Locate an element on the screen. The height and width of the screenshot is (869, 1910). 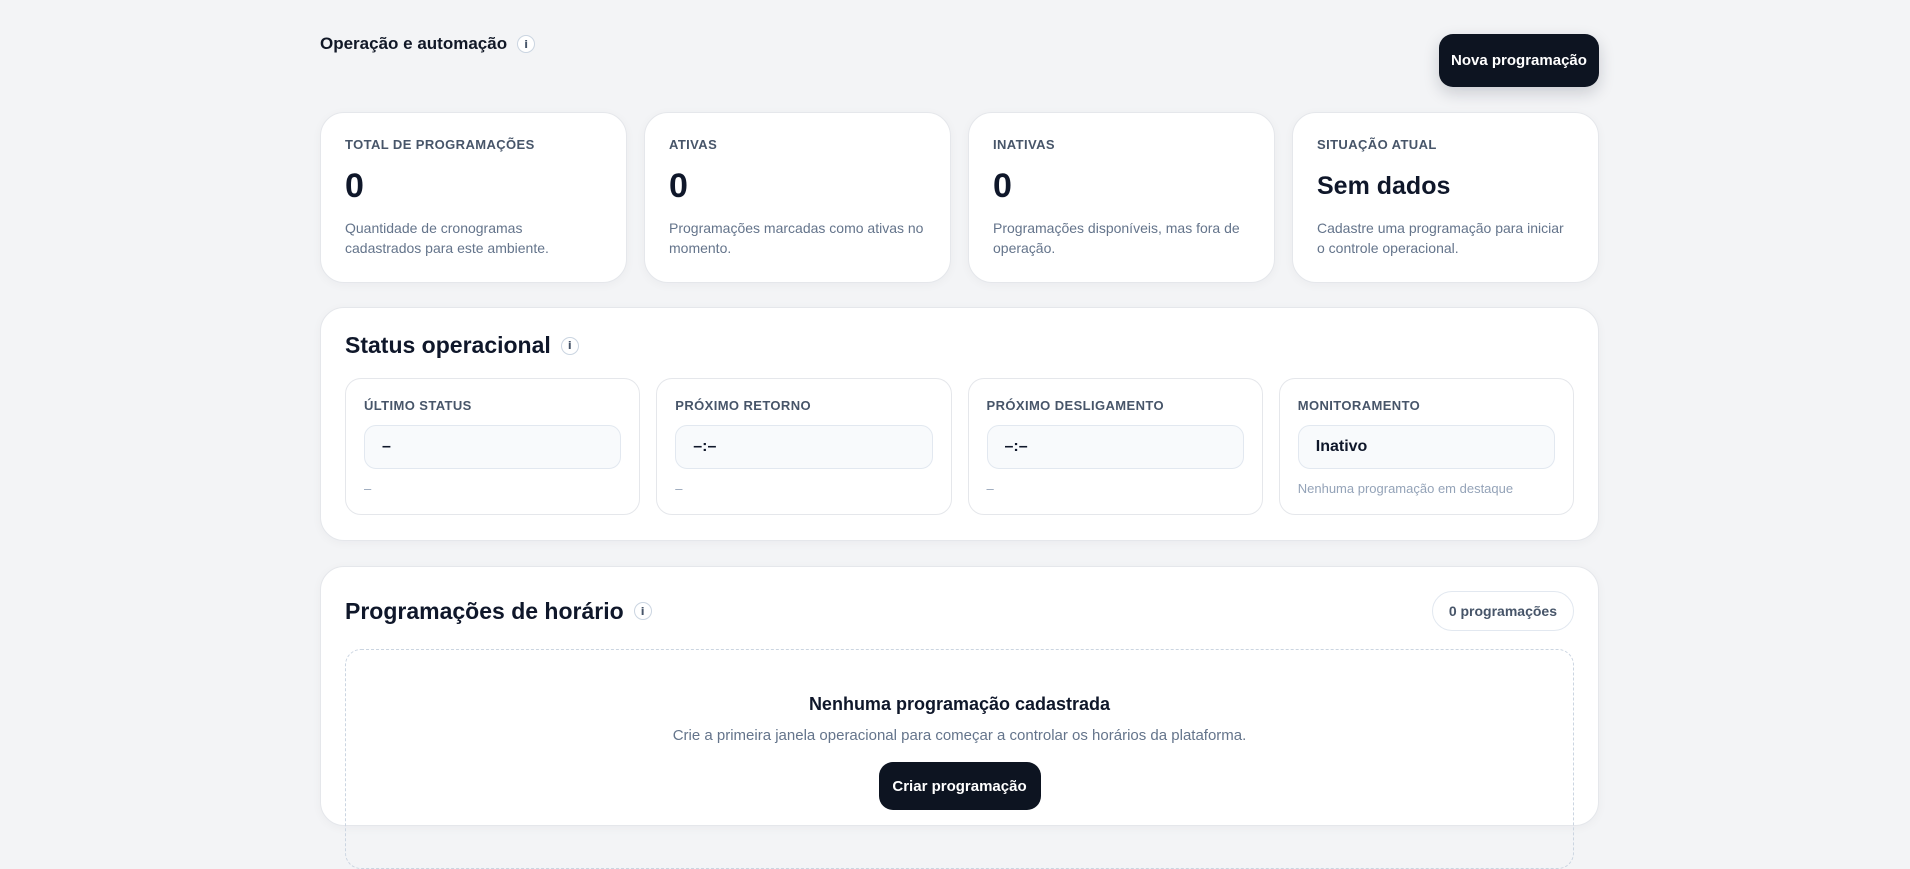
create-schedule-button: Criar programação is located at coordinates (959, 786).